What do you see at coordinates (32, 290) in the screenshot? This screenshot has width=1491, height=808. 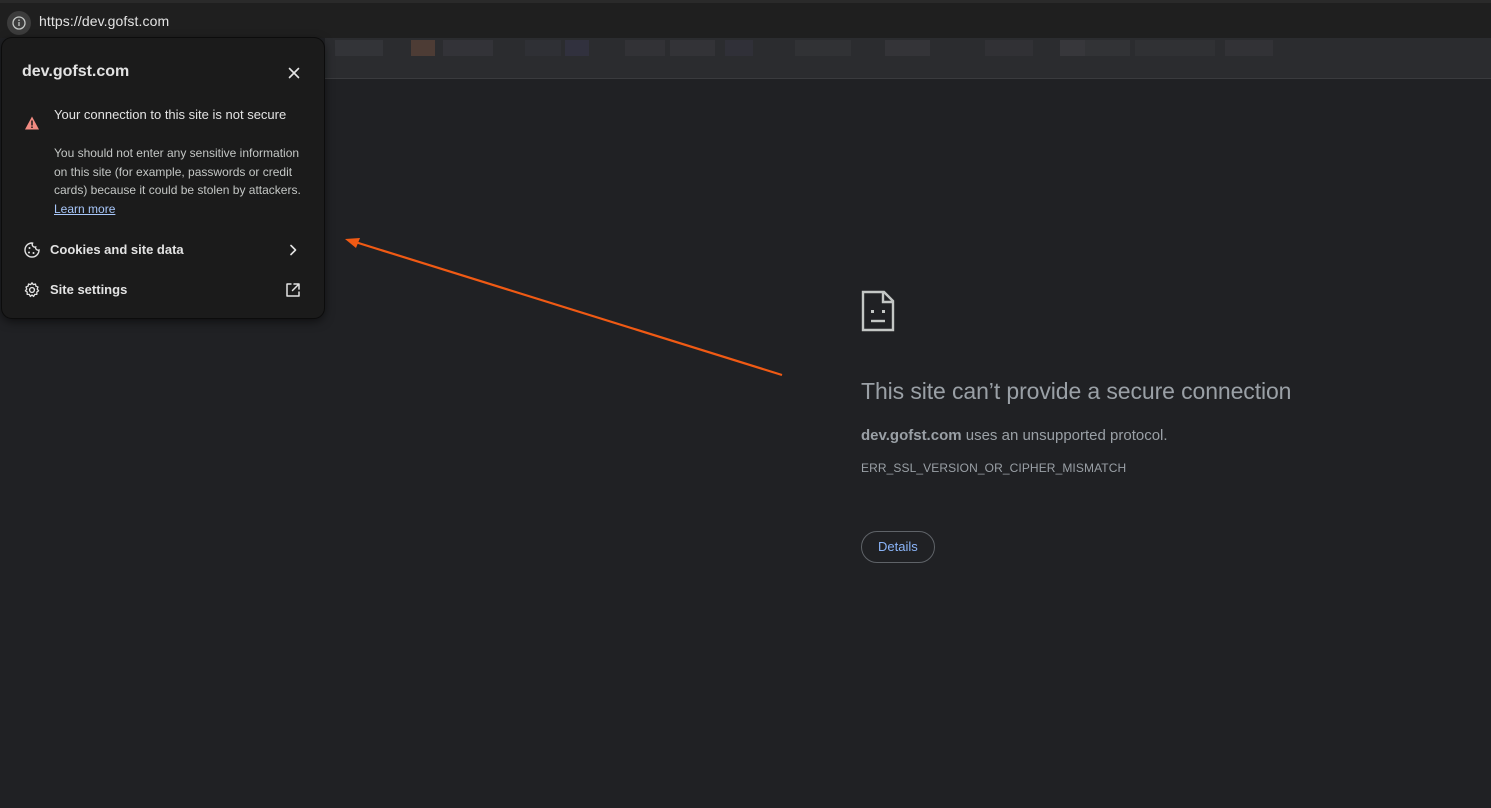 I see `gear-icon` at bounding box center [32, 290].